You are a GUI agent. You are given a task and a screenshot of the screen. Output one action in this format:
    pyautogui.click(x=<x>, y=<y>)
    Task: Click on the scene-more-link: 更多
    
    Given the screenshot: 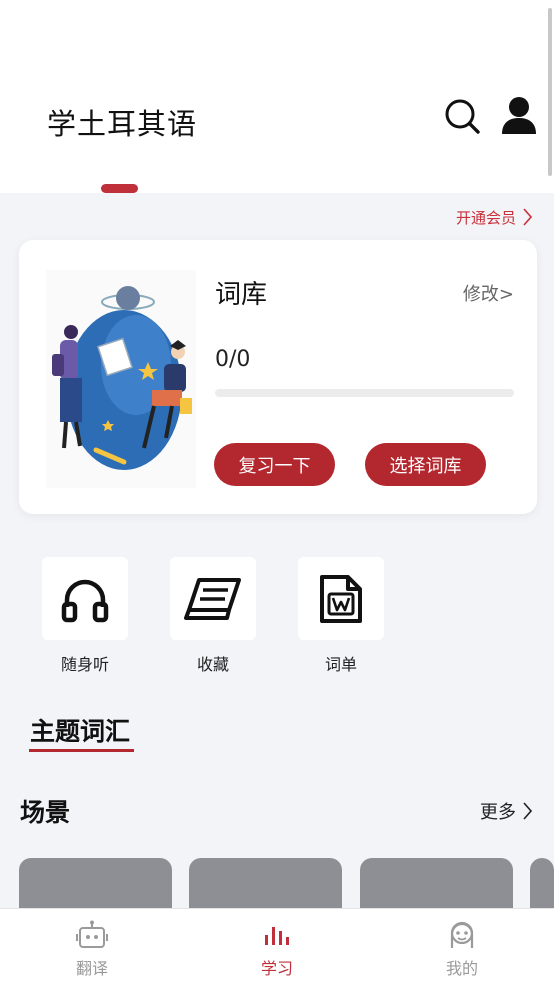 What is the action you would take?
    pyautogui.click(x=506, y=811)
    